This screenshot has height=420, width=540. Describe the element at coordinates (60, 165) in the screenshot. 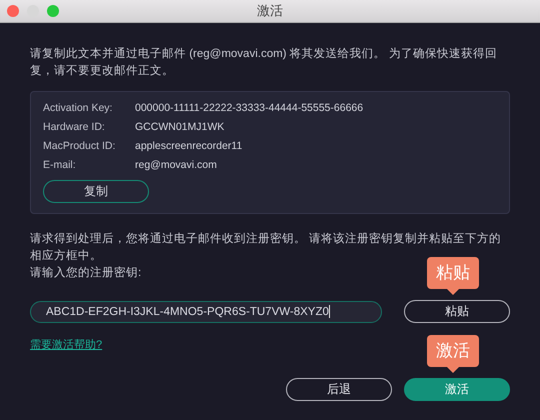

I see `info-label: E-mail:` at that location.